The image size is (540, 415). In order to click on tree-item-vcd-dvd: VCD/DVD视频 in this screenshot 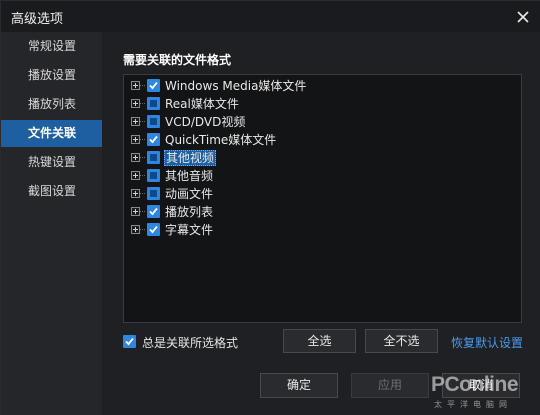, I will do `click(322, 122)`.